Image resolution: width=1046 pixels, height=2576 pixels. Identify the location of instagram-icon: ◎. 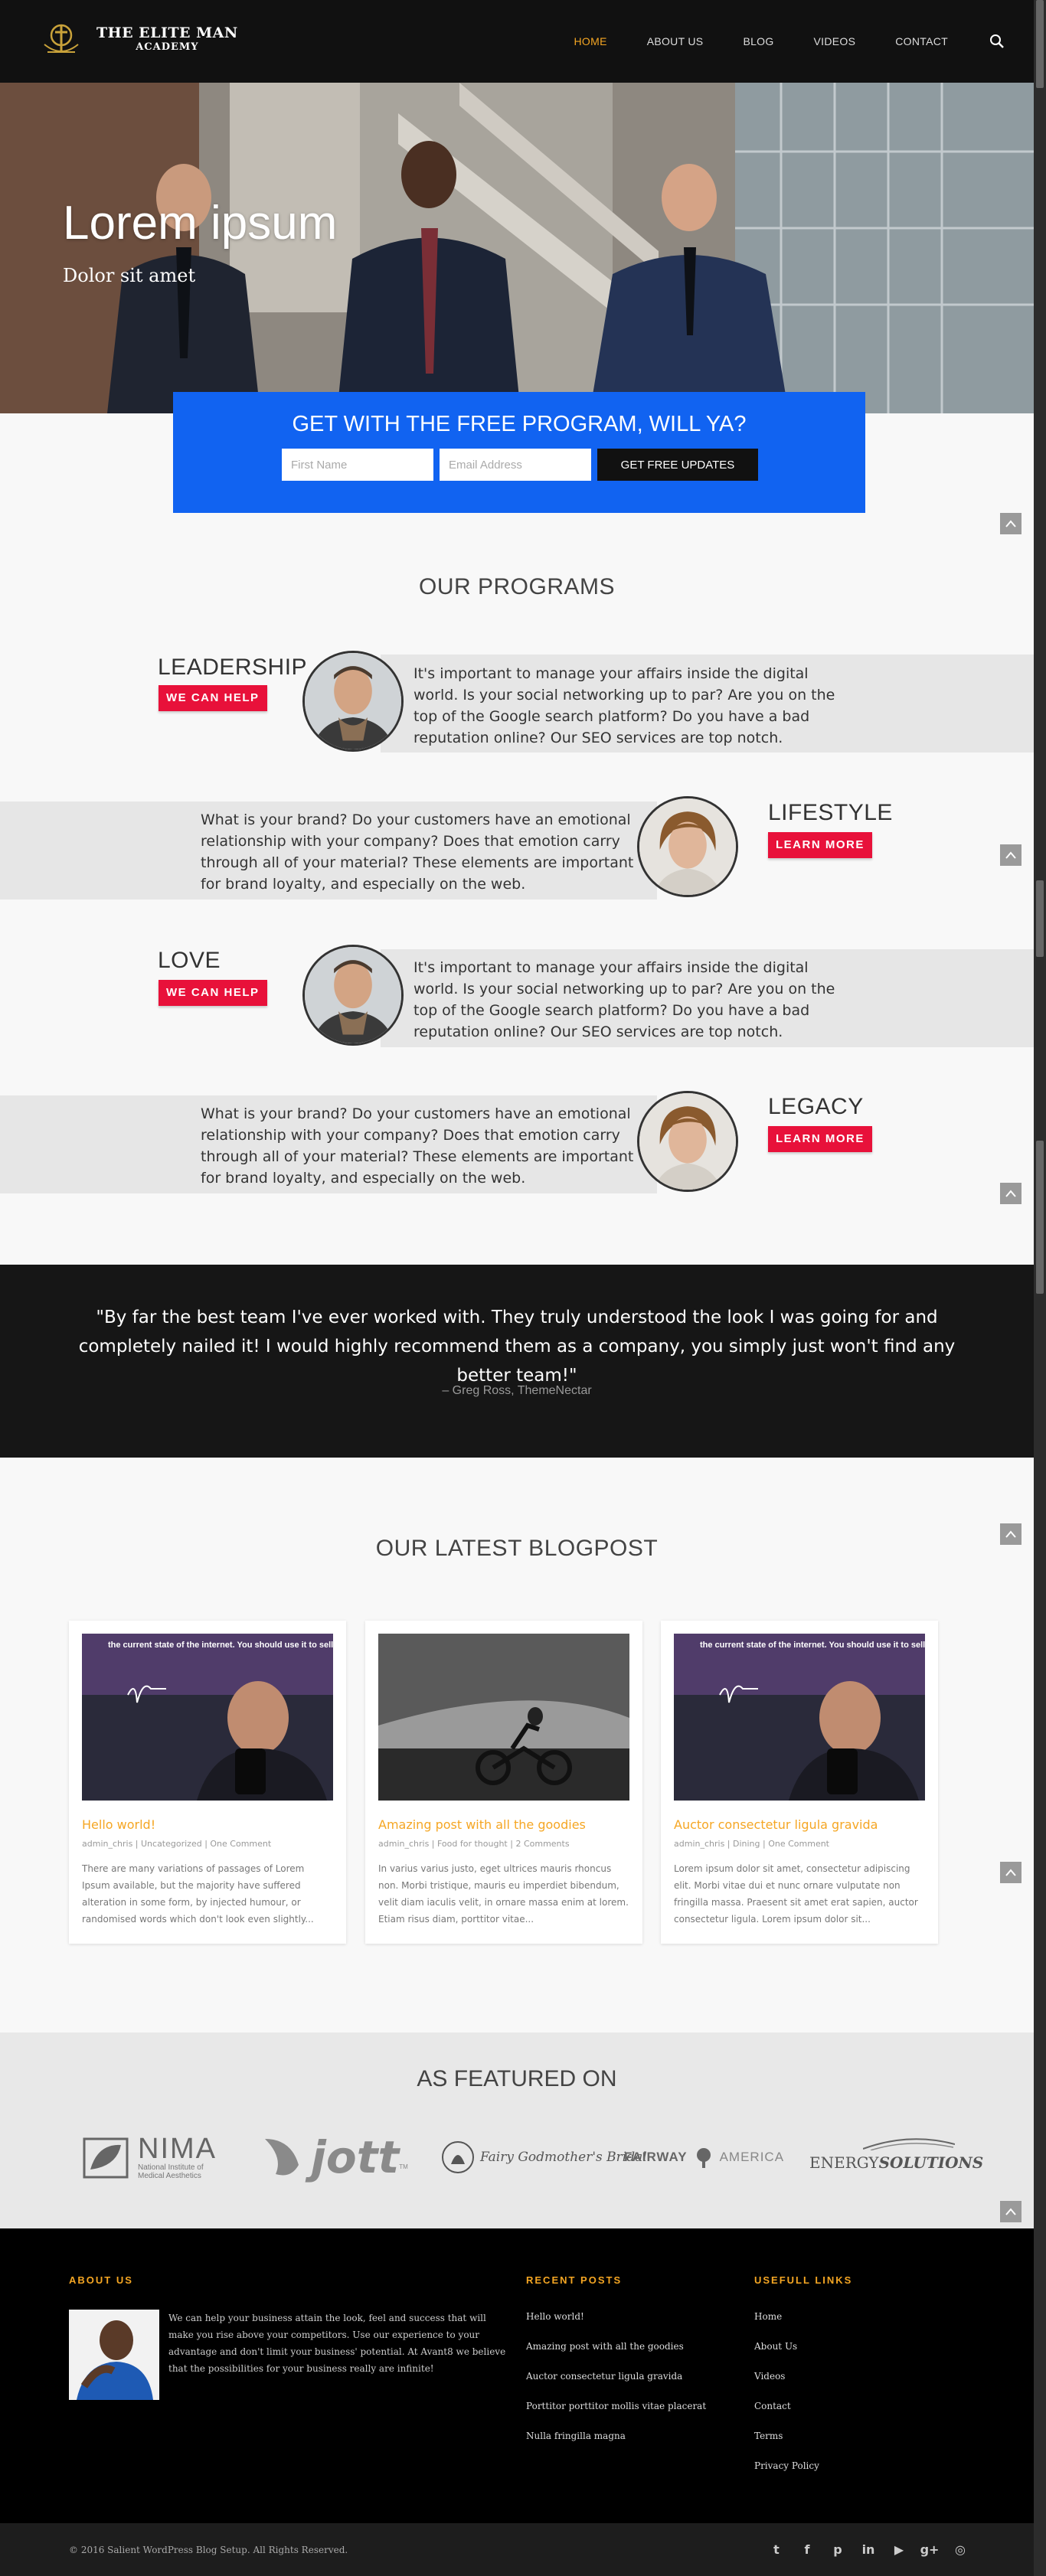
(960, 2549).